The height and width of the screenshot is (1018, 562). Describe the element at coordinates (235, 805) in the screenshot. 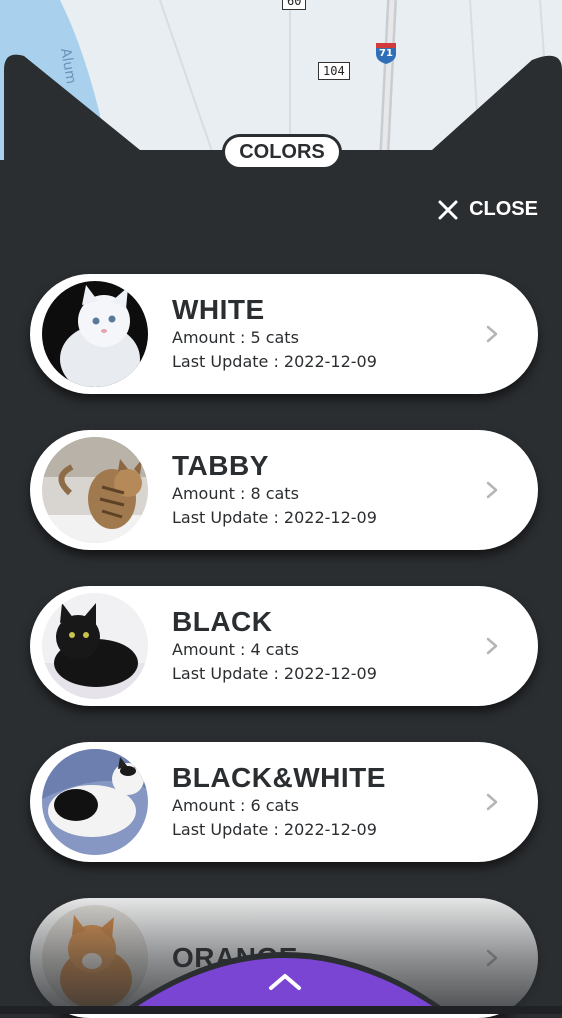

I see `cat-amount: Amount : 6 cats` at that location.